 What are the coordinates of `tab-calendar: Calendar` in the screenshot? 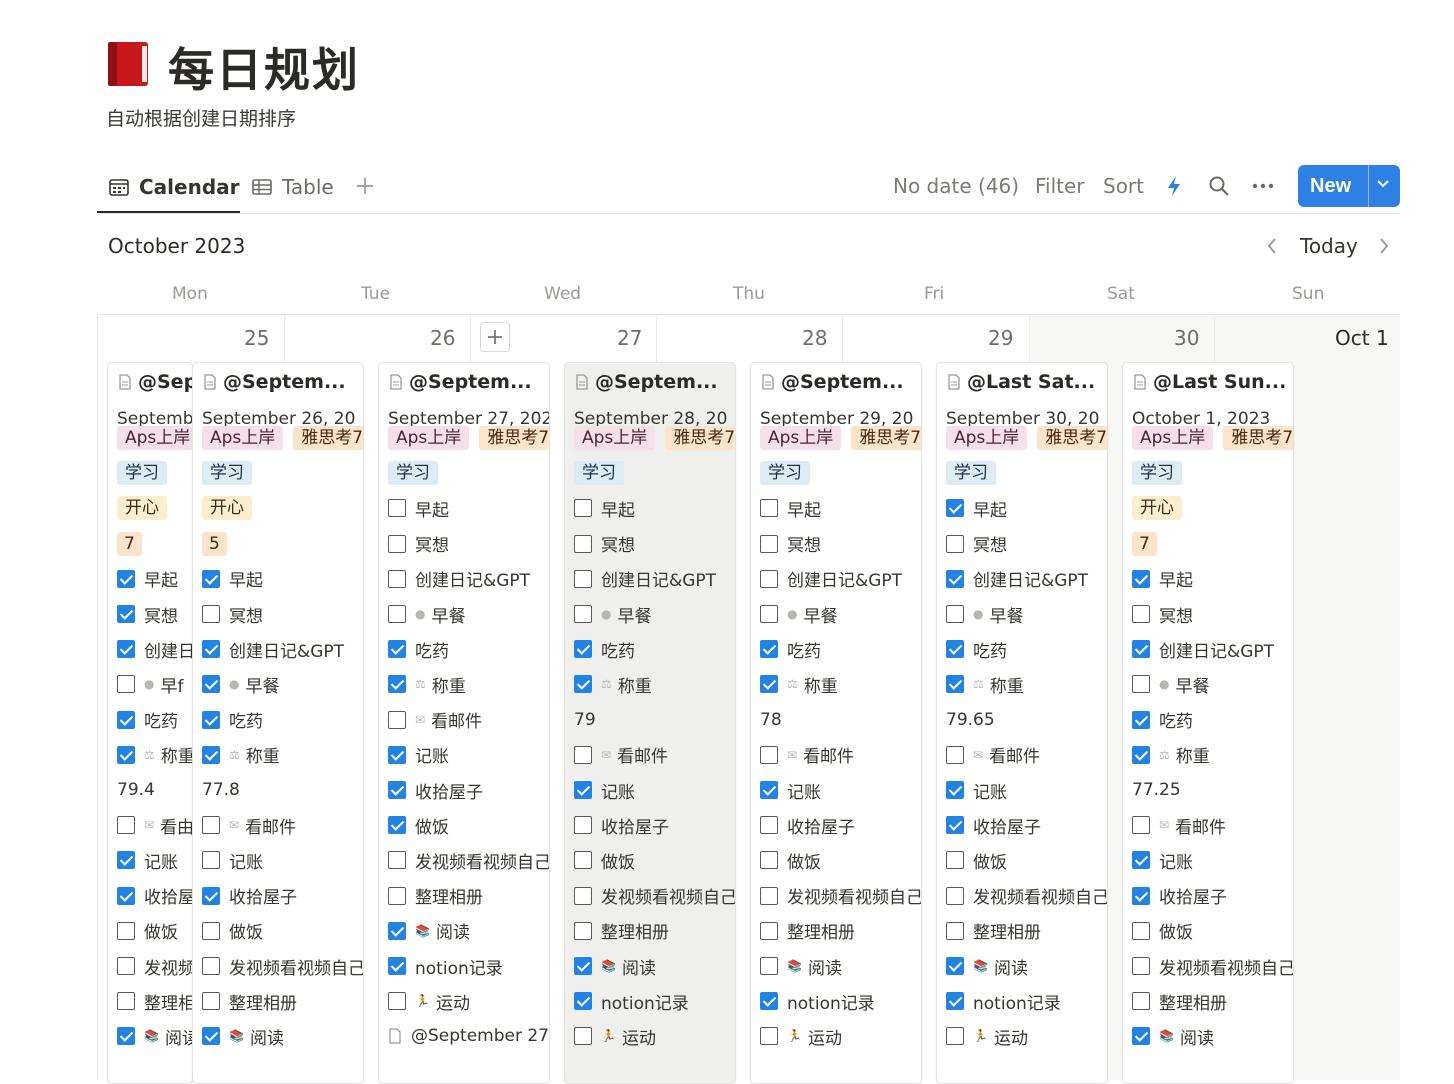 It's located at (174, 187).